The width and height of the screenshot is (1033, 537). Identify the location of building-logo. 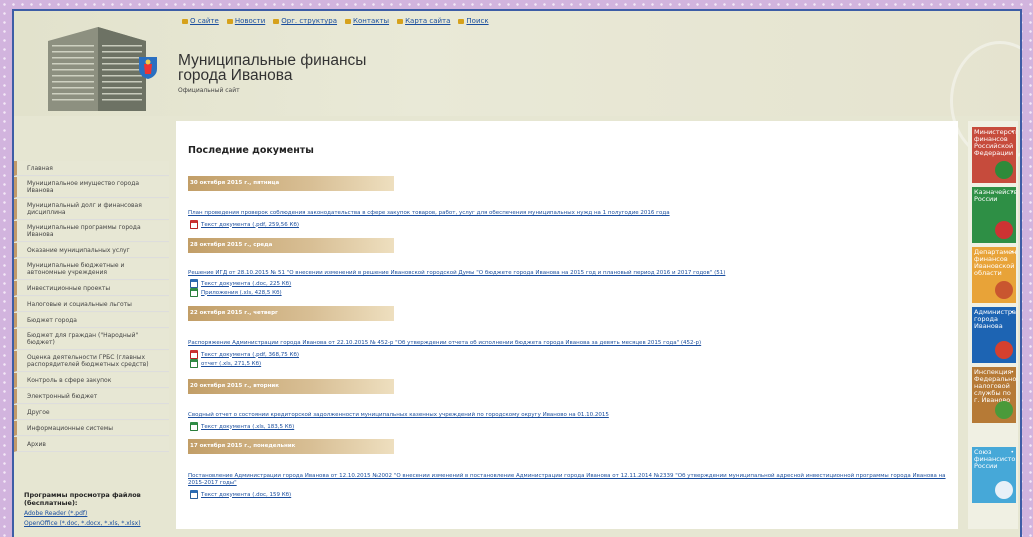
(97, 69).